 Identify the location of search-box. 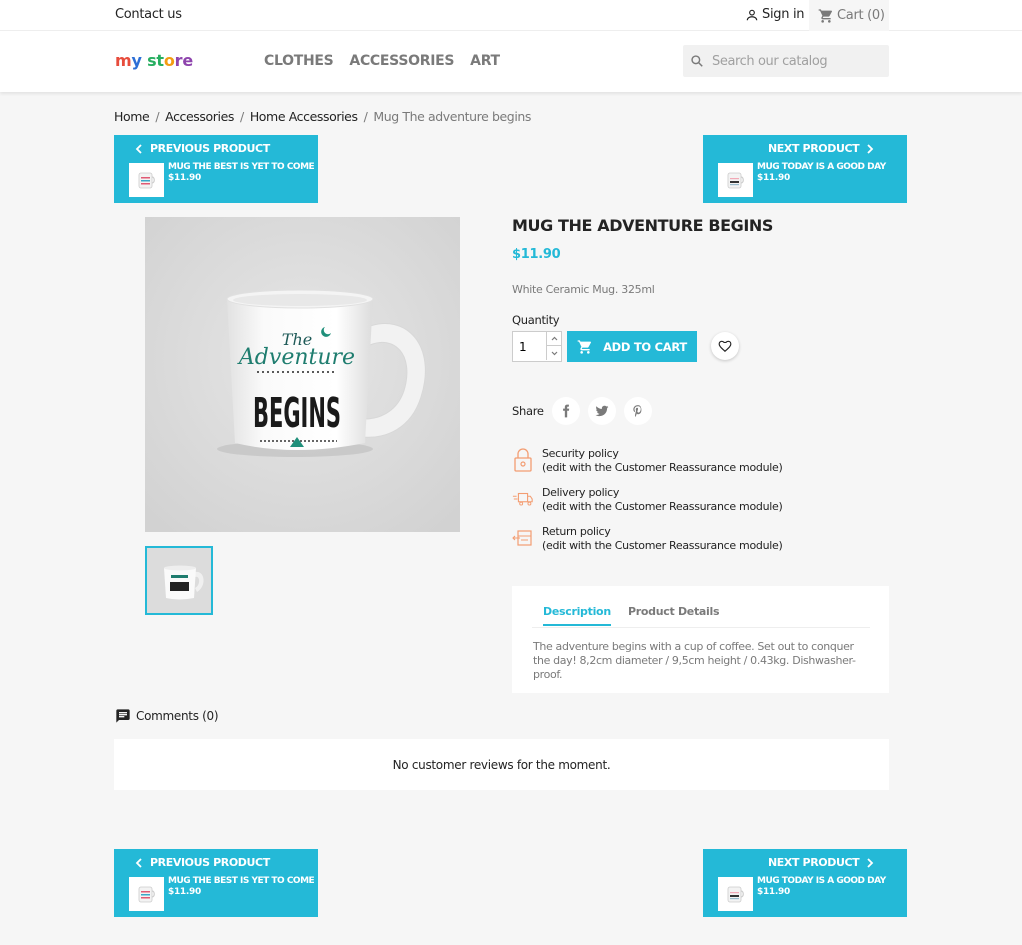
(786, 61).